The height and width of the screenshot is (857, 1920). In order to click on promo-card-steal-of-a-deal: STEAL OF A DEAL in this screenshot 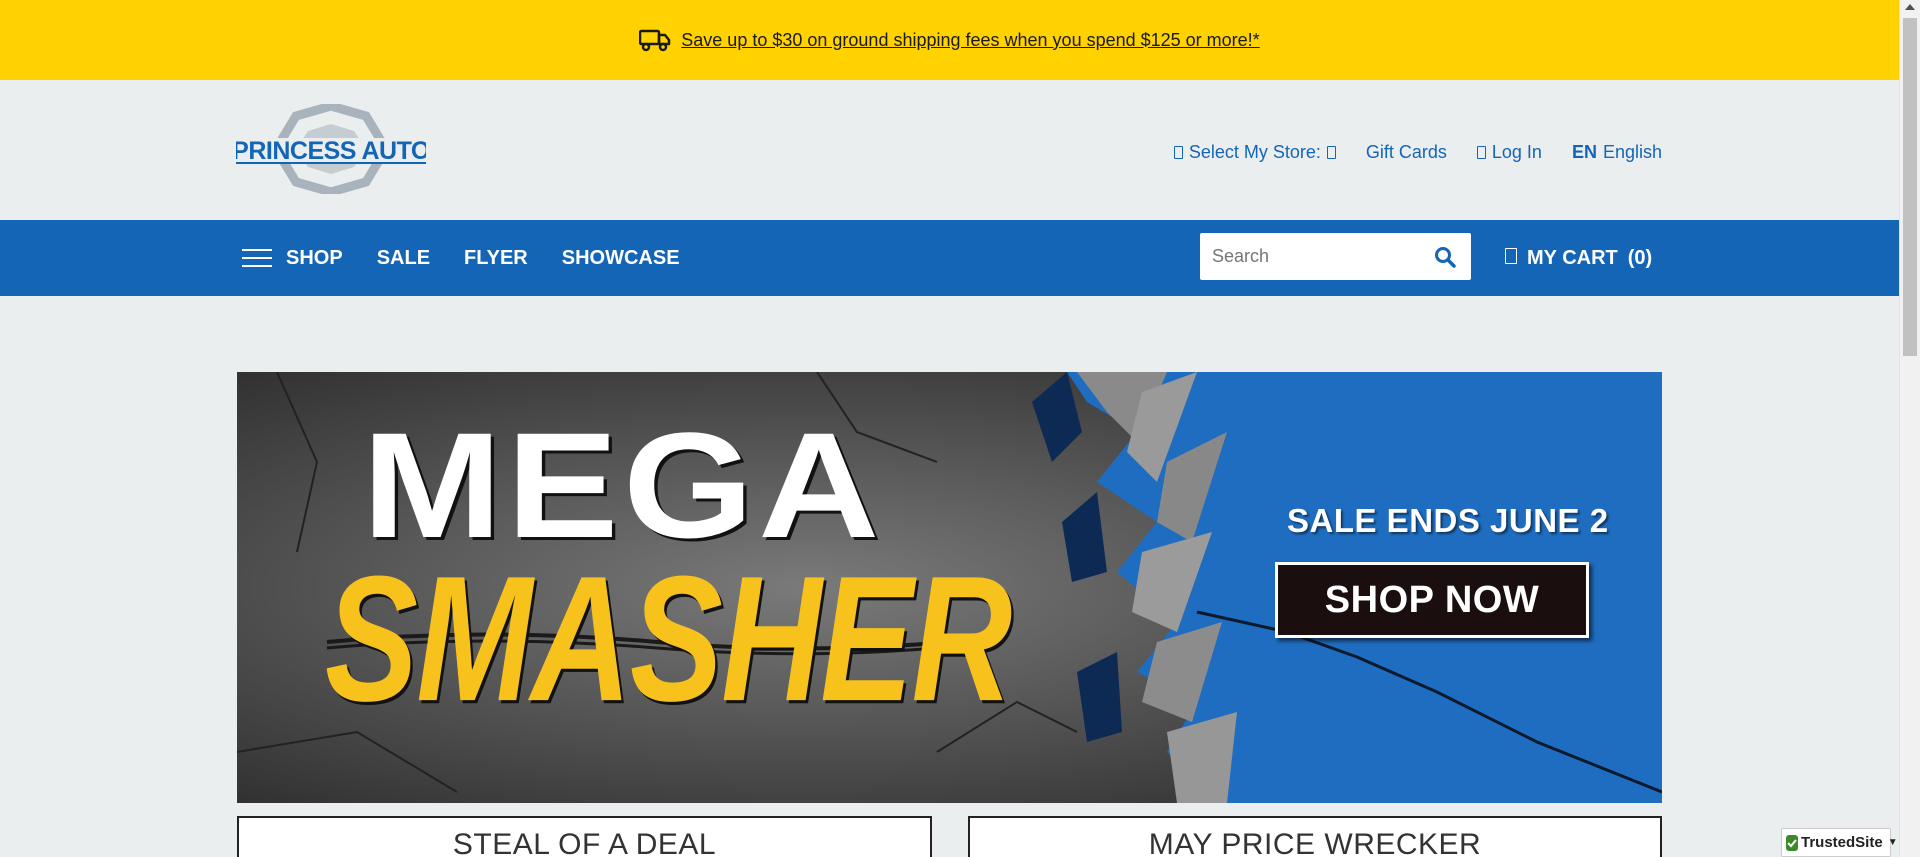, I will do `click(584, 836)`.